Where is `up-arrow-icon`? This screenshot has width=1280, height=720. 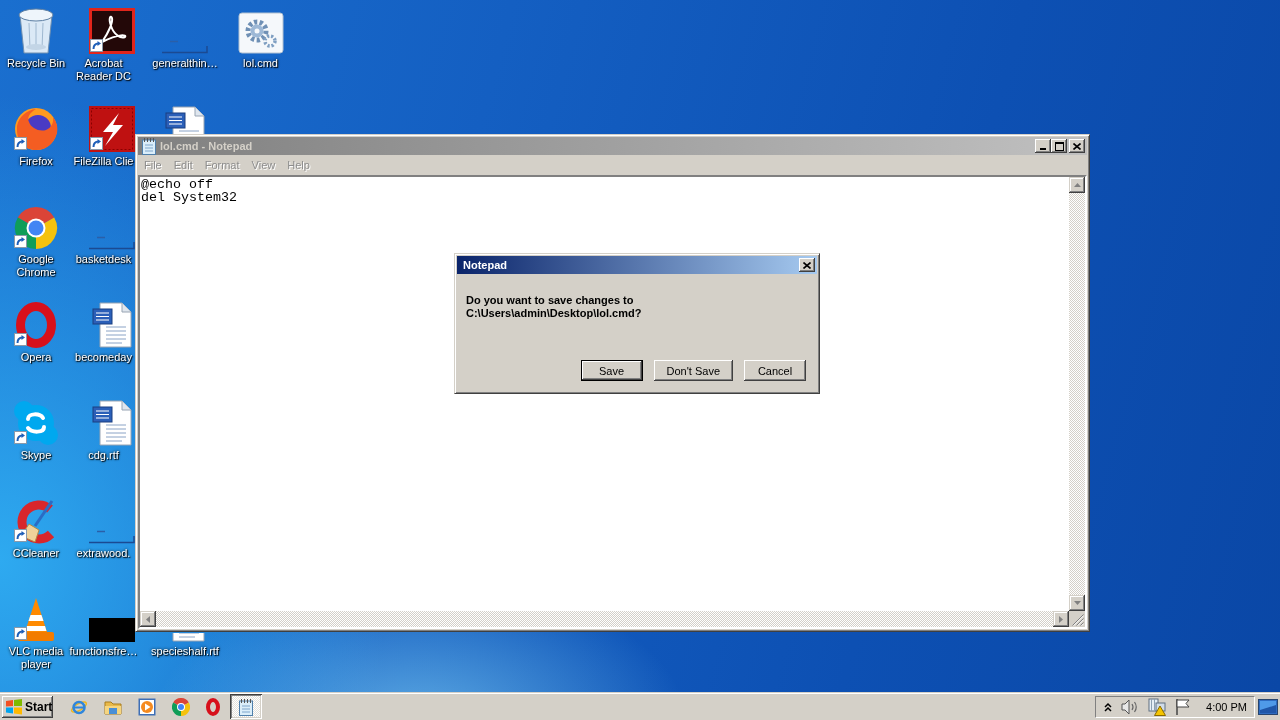 up-arrow-icon is located at coordinates (1077, 185).